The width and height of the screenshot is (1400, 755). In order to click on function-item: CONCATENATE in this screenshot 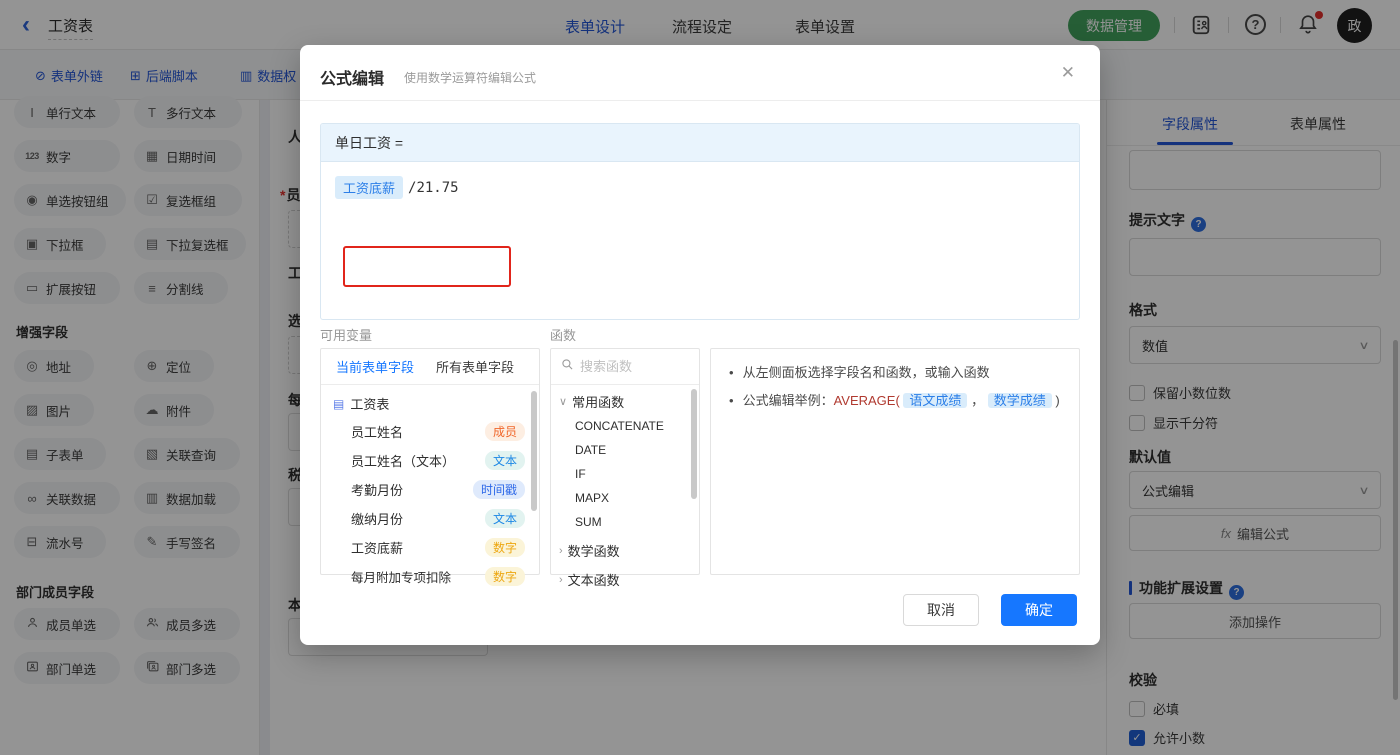, I will do `click(625, 426)`.